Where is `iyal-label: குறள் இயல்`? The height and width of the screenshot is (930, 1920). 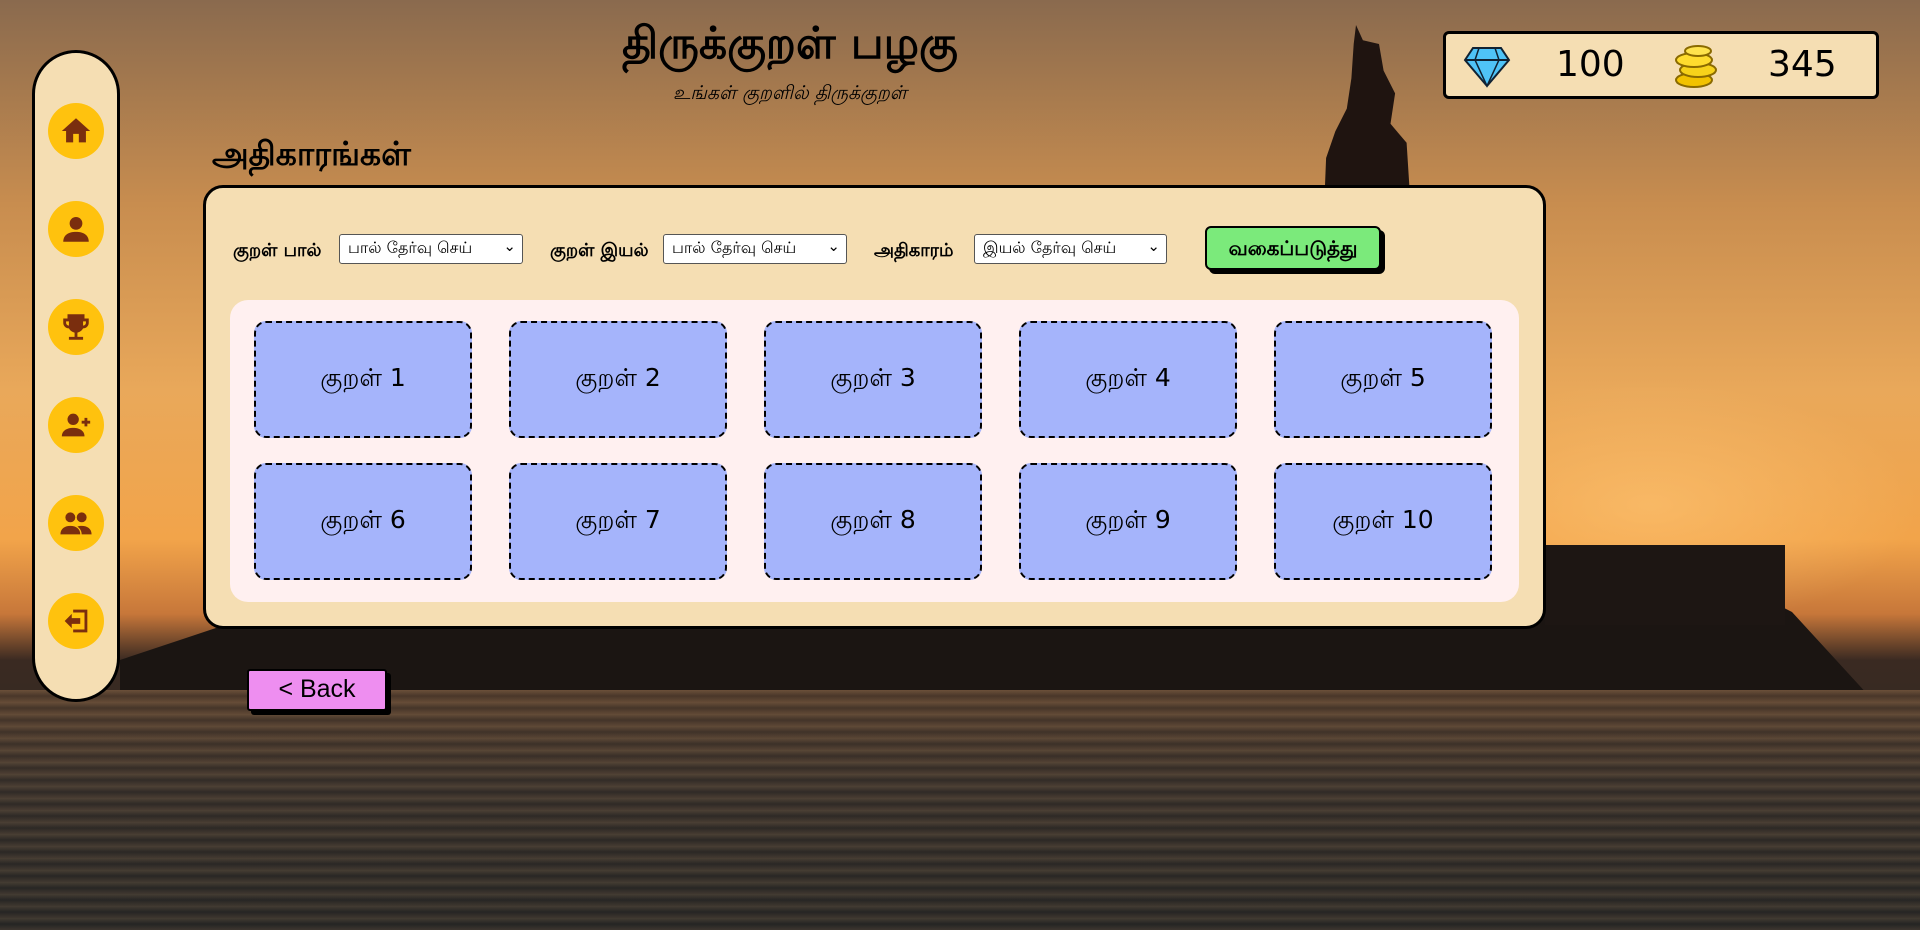 iyal-label: குறள் இயல் is located at coordinates (599, 250).